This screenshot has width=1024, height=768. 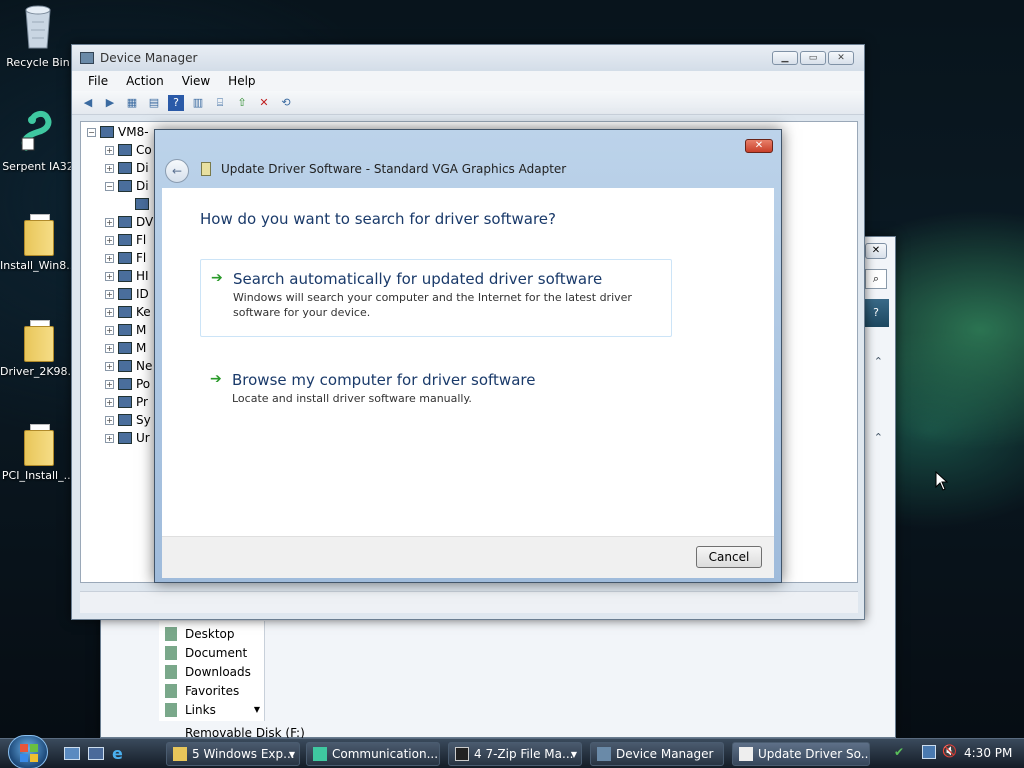 I want to click on device-icon, so click(x=125, y=150).